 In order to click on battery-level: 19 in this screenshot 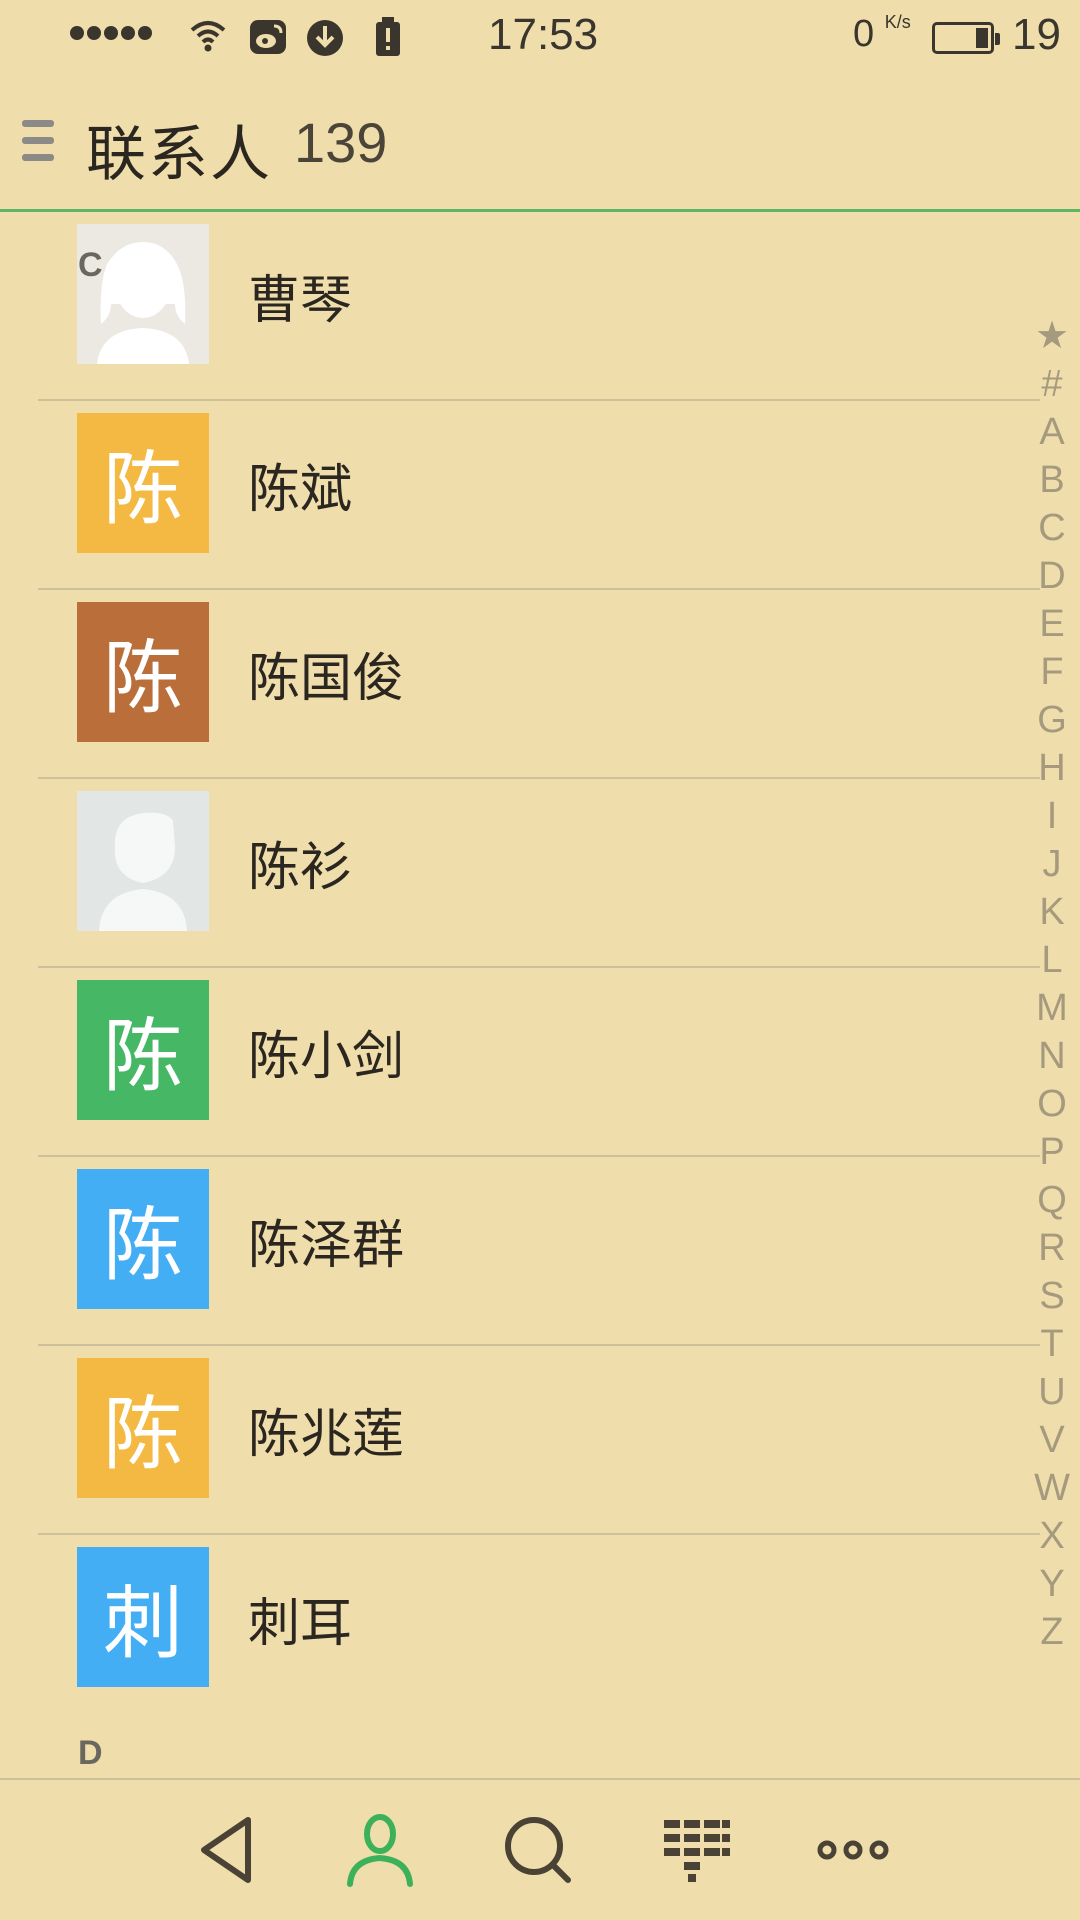, I will do `click(1036, 34)`.